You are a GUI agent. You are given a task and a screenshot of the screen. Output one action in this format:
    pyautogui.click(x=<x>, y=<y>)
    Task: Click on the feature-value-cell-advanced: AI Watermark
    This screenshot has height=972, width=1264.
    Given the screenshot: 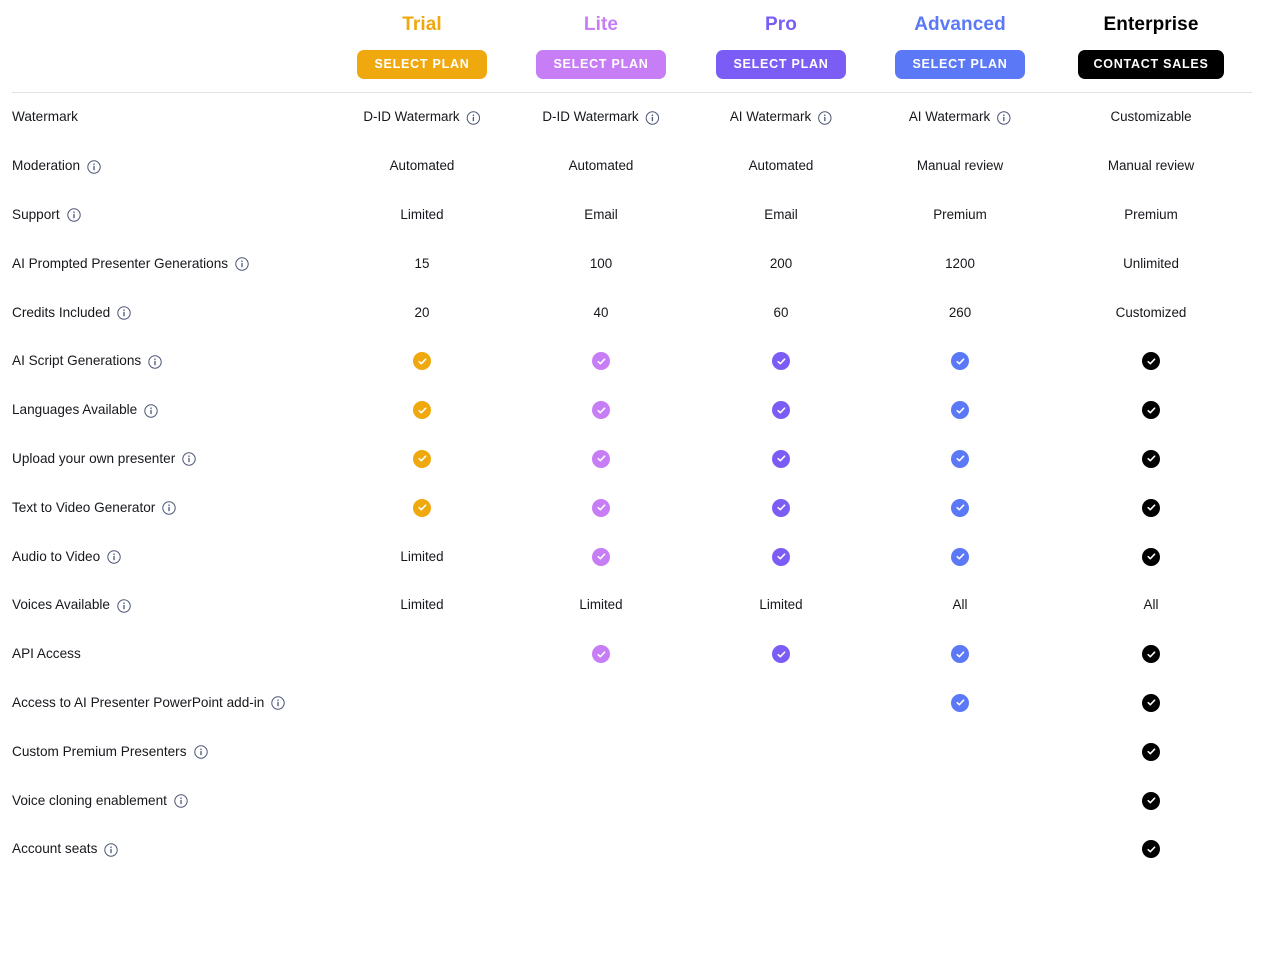 What is the action you would take?
    pyautogui.click(x=960, y=117)
    